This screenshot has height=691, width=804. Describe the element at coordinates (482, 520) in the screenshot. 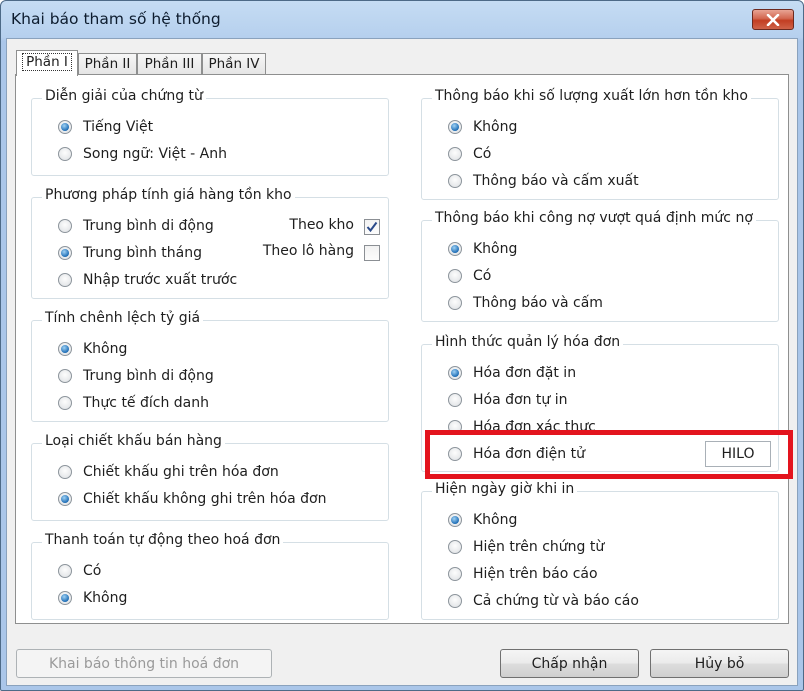

I see `radio-ngay-gio-khong: Không` at that location.